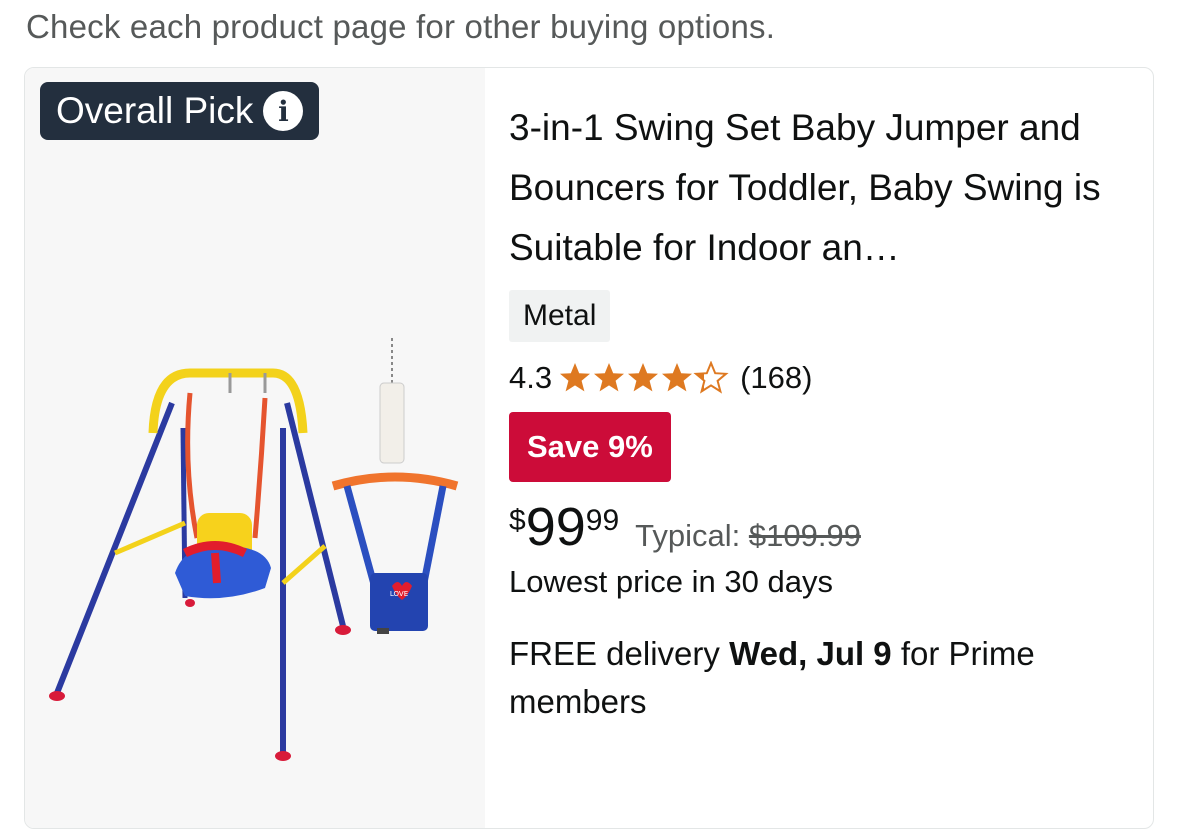 The width and height of the screenshot is (1179, 829). What do you see at coordinates (399, 594) in the screenshot?
I see `love-label: LOVE` at bounding box center [399, 594].